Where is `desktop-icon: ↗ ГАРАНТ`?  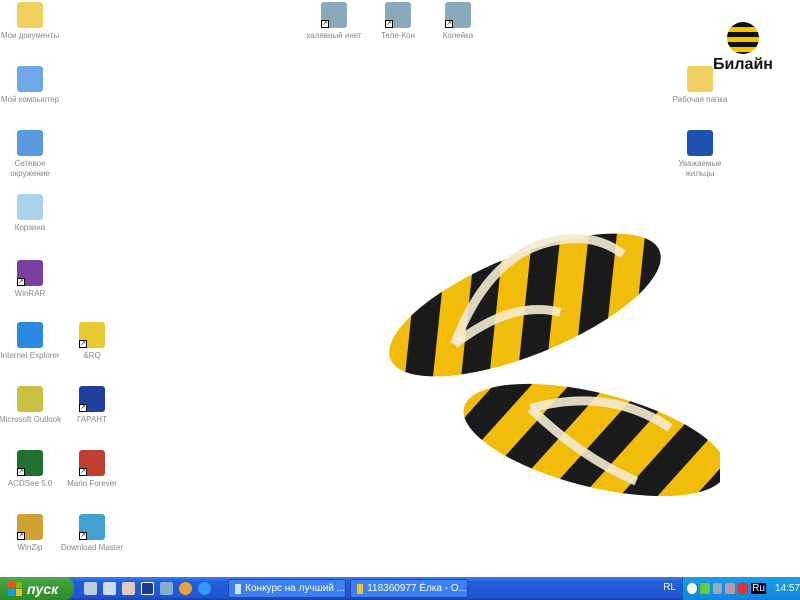
desktop-icon: ↗ ГАРАНТ is located at coordinates (92, 405).